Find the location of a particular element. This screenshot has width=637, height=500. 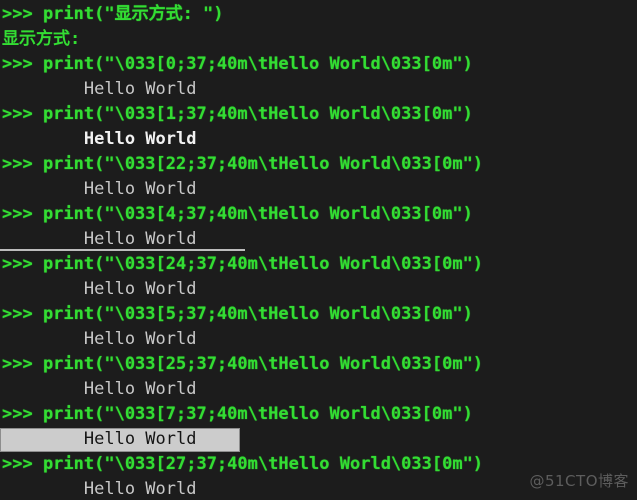

watermark-label: @51CTO博客 is located at coordinates (579, 481).